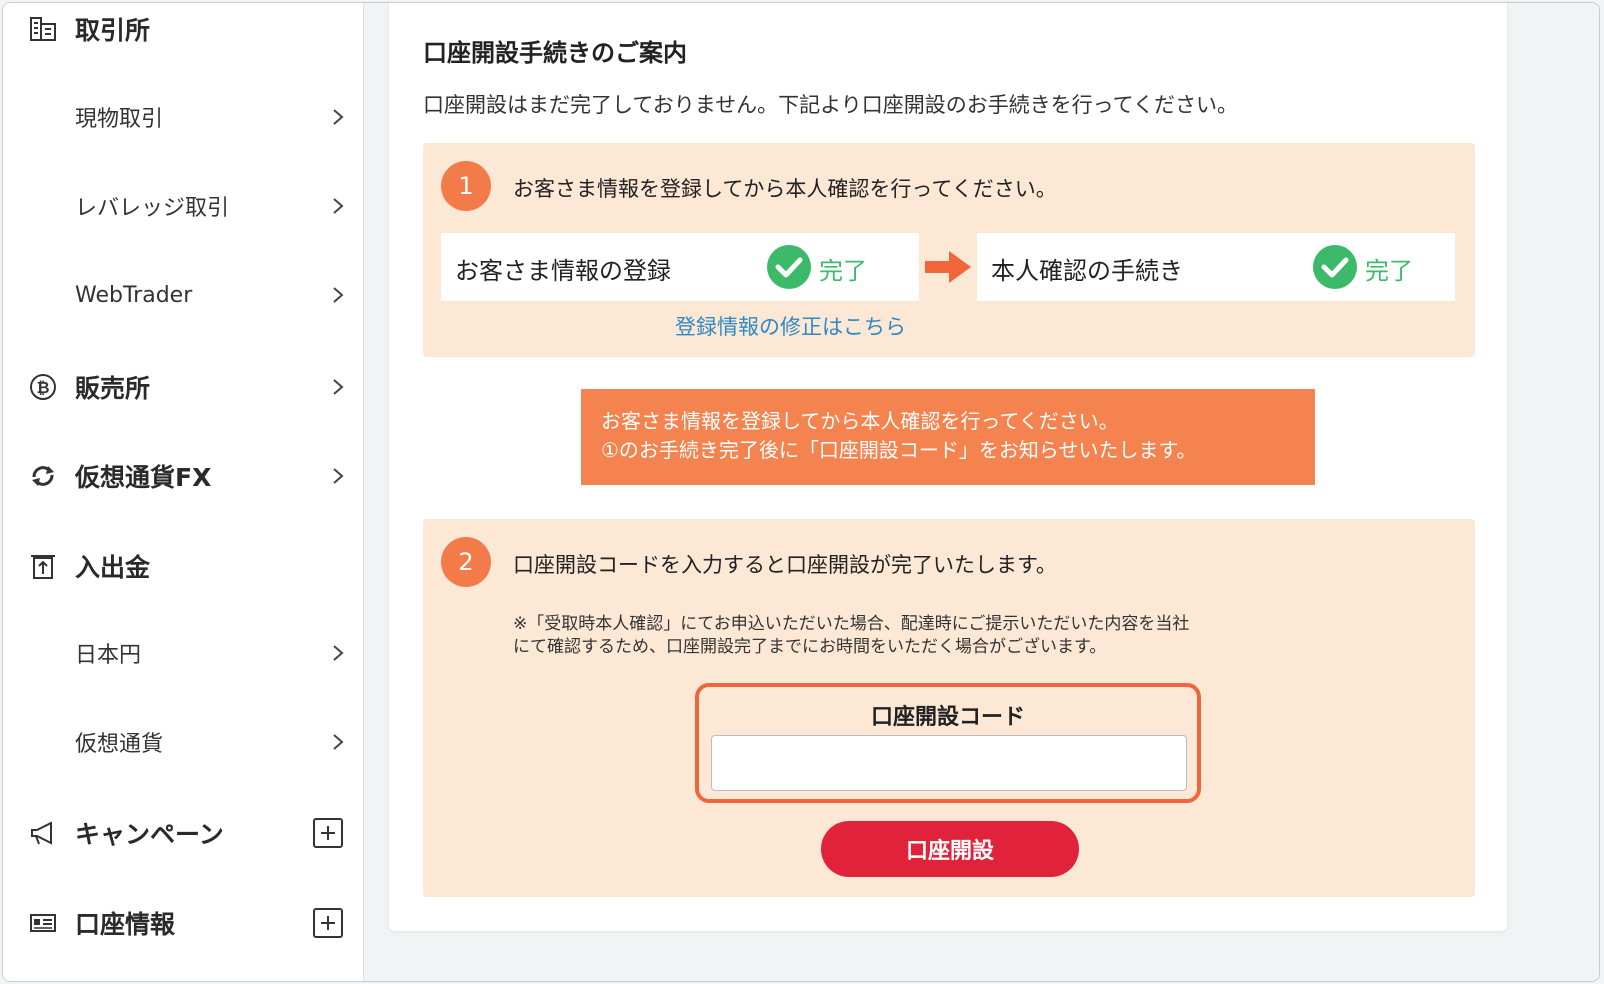 The height and width of the screenshot is (984, 1604). What do you see at coordinates (790, 326) in the screenshot?
I see `edit-registration-link: 登録情報の修正はこちら` at bounding box center [790, 326].